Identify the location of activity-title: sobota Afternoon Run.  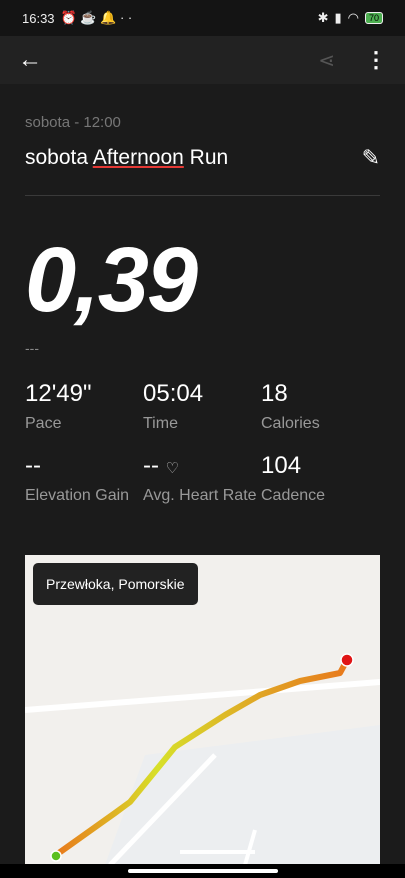
(193, 158).